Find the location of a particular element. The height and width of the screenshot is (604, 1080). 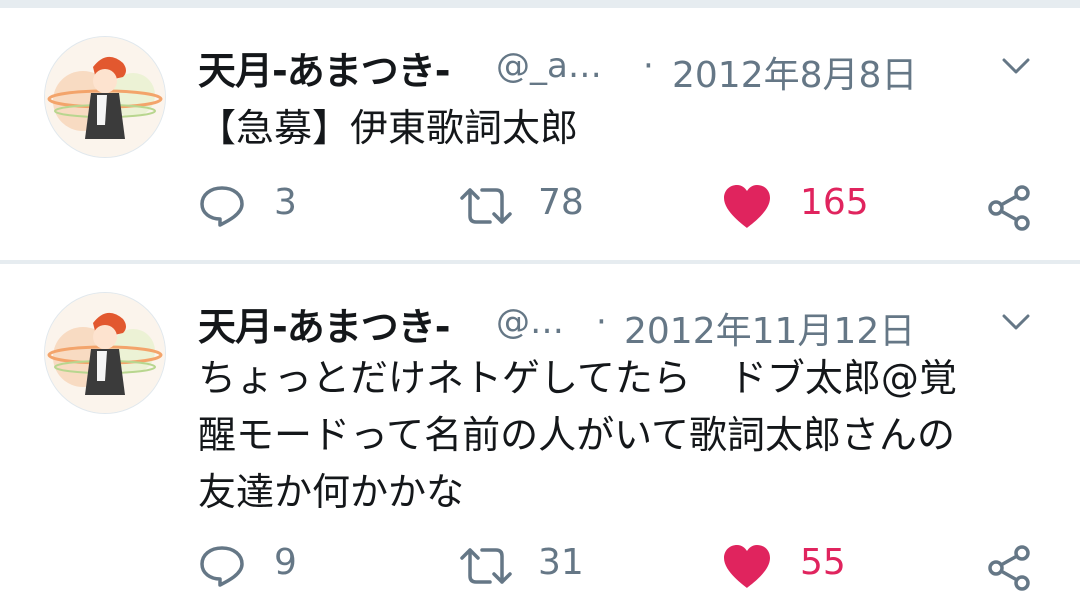

tweet-text-line: 醒モードって名前の人がいて歌詞太郎さんの is located at coordinates (576, 435).